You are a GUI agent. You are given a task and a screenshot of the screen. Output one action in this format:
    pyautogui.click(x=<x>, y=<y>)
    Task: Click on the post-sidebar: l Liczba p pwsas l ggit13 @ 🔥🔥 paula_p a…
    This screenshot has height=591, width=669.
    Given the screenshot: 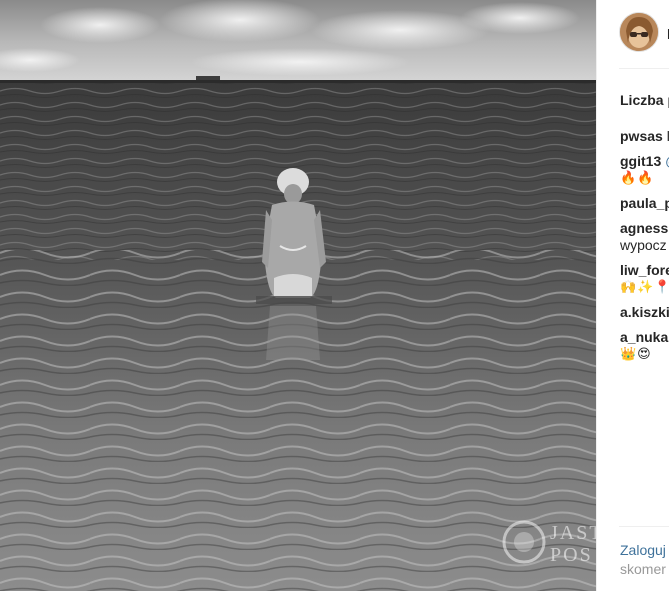 What is the action you would take?
    pyautogui.click(x=632, y=295)
    